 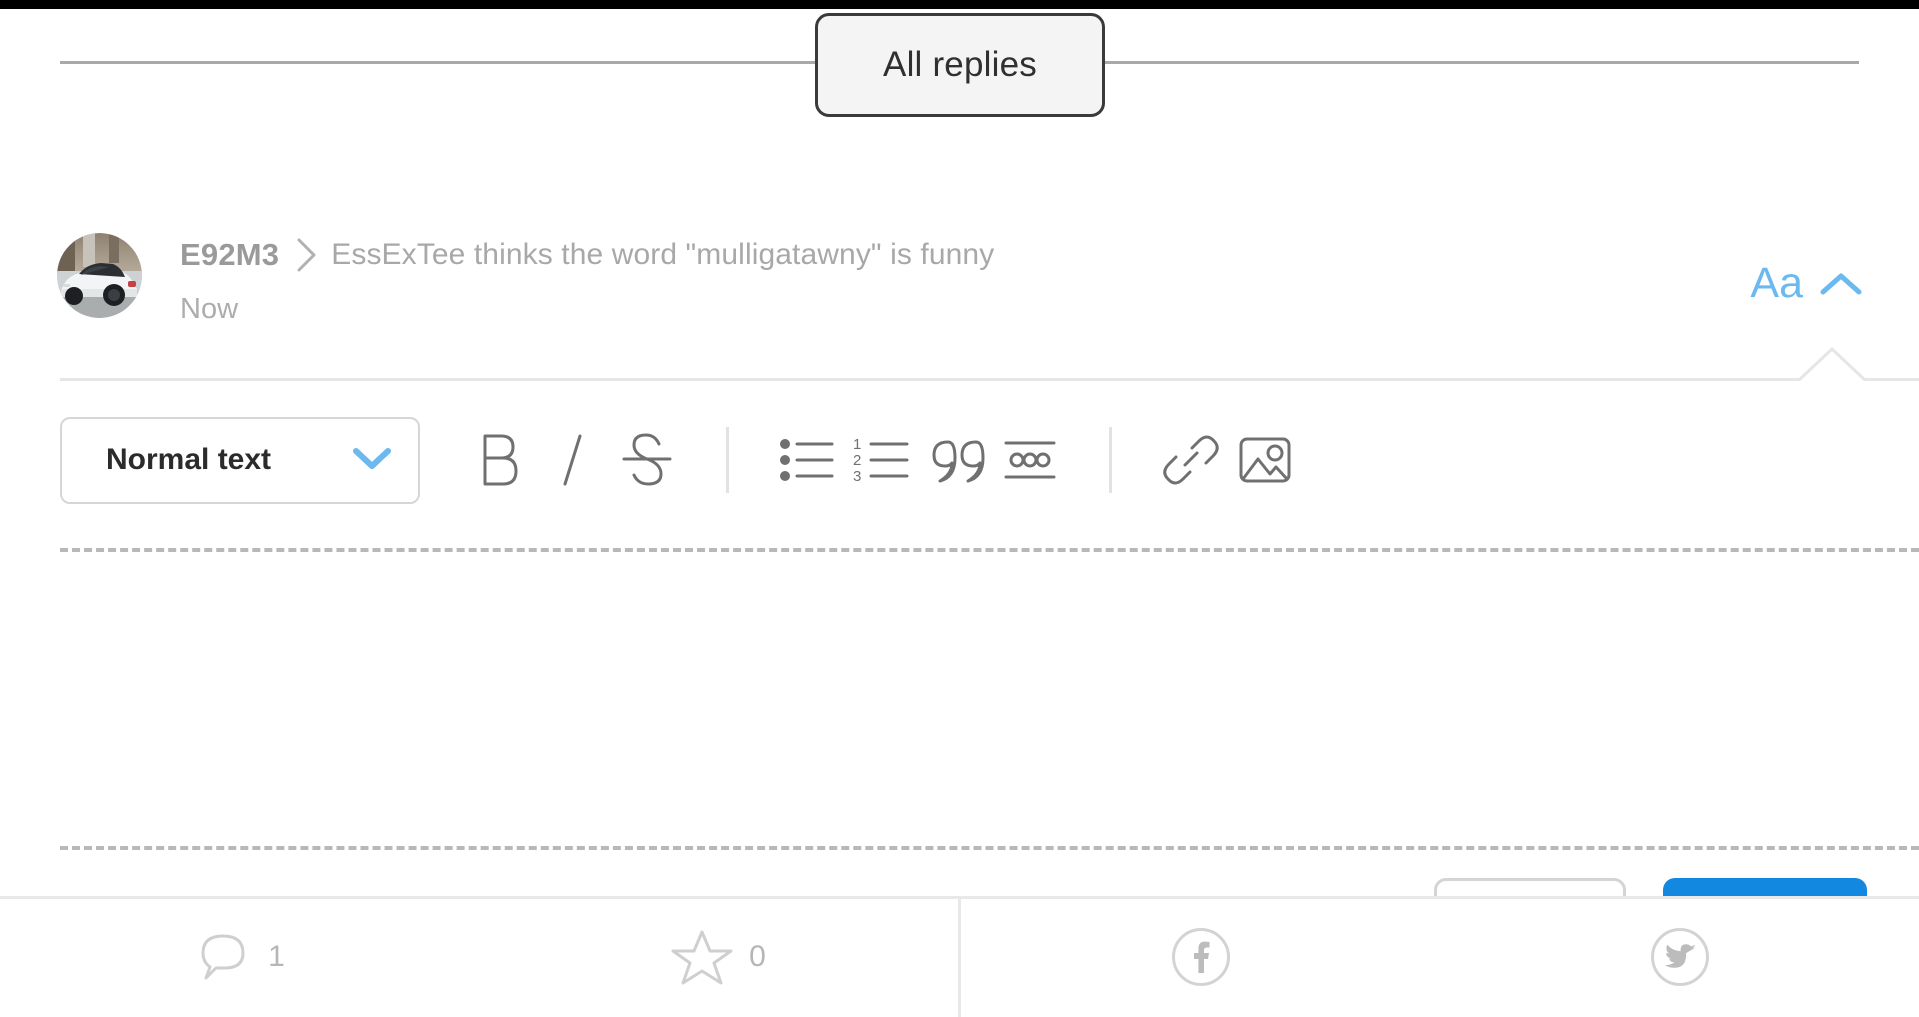 What do you see at coordinates (702, 957) in the screenshot?
I see `star-icon` at bounding box center [702, 957].